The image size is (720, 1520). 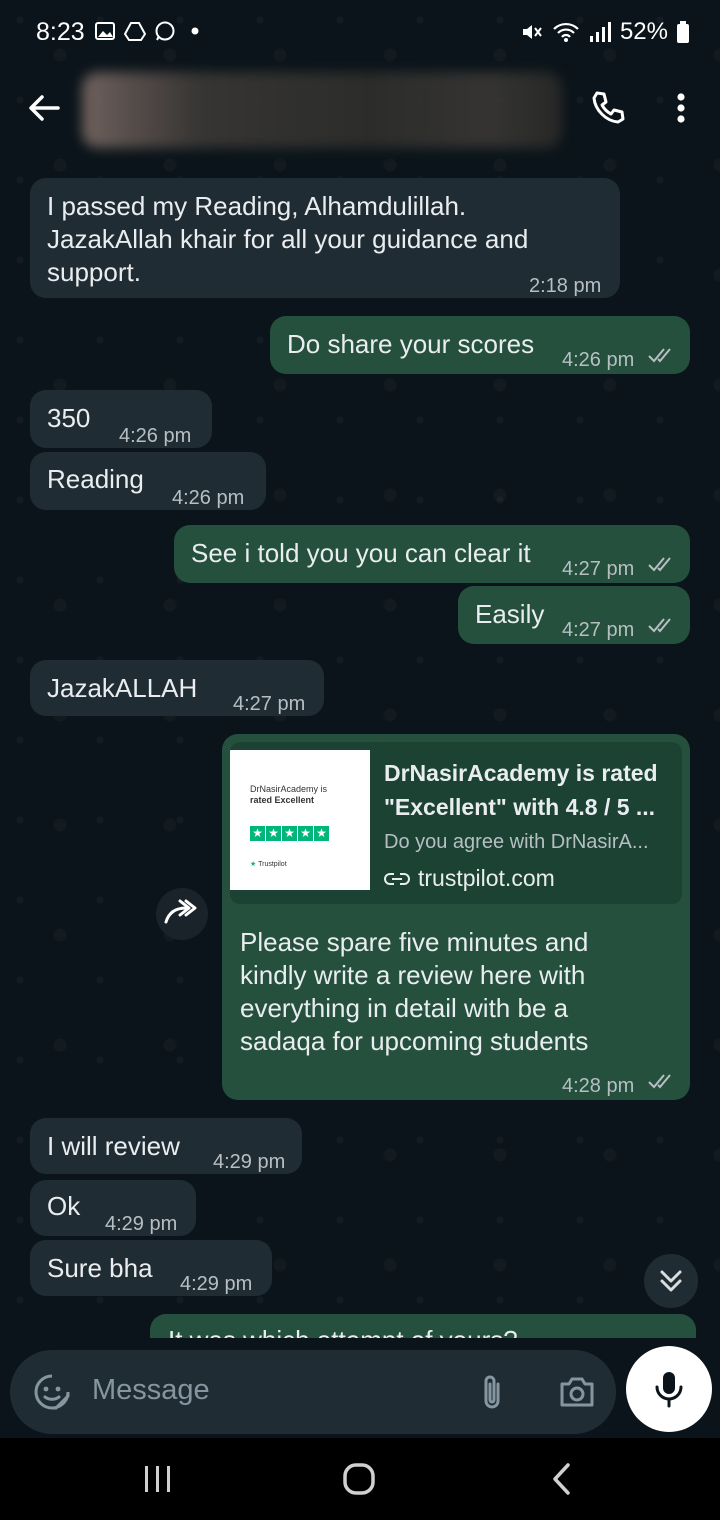 What do you see at coordinates (510, 614) in the screenshot?
I see `message-text: Easily` at bounding box center [510, 614].